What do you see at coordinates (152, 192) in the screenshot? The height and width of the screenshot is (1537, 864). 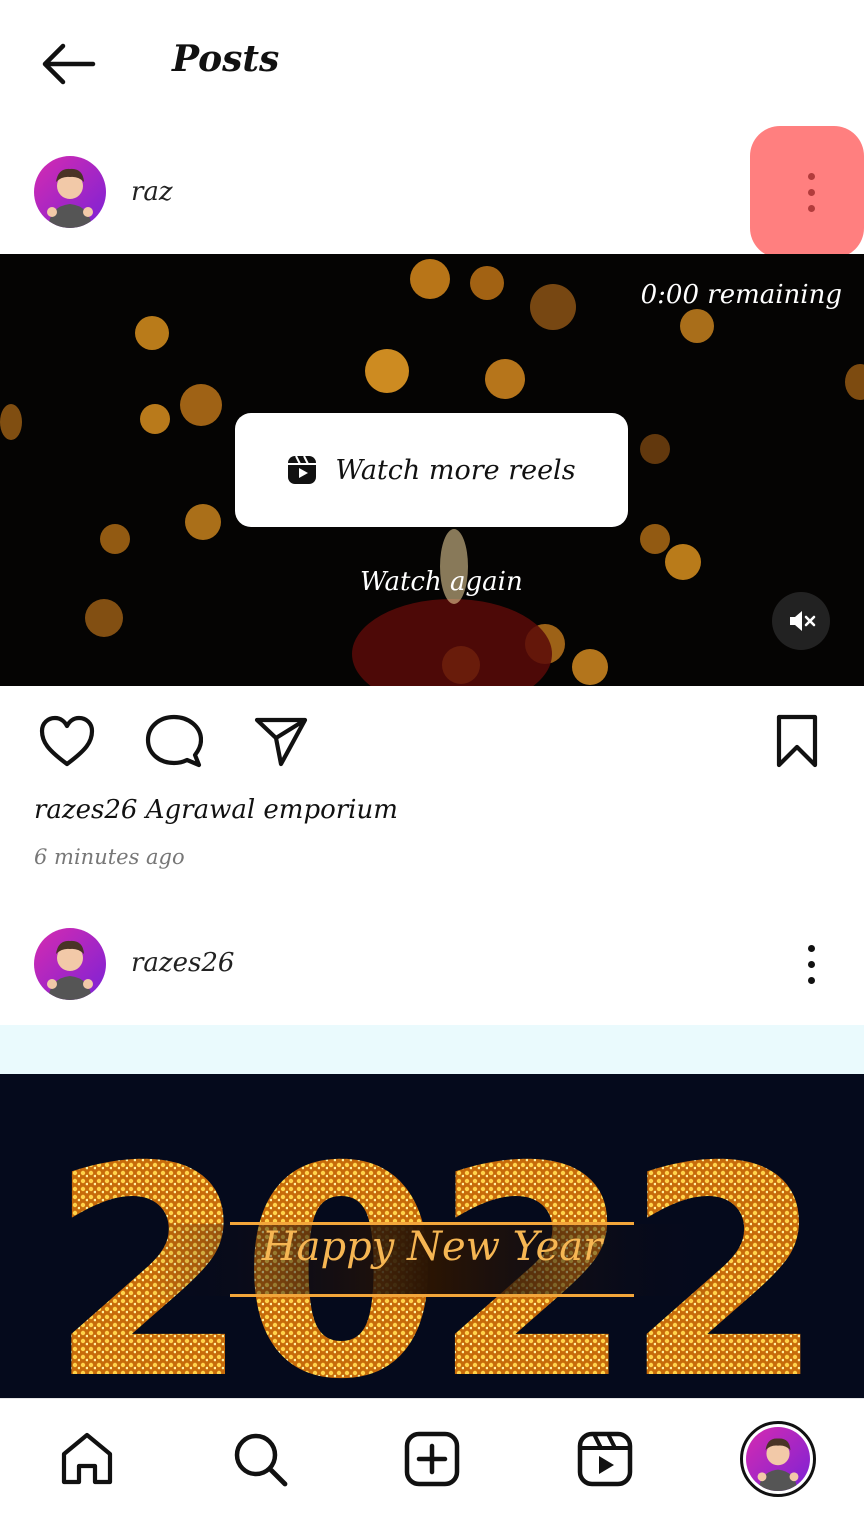 I see `post-username: raz` at bounding box center [152, 192].